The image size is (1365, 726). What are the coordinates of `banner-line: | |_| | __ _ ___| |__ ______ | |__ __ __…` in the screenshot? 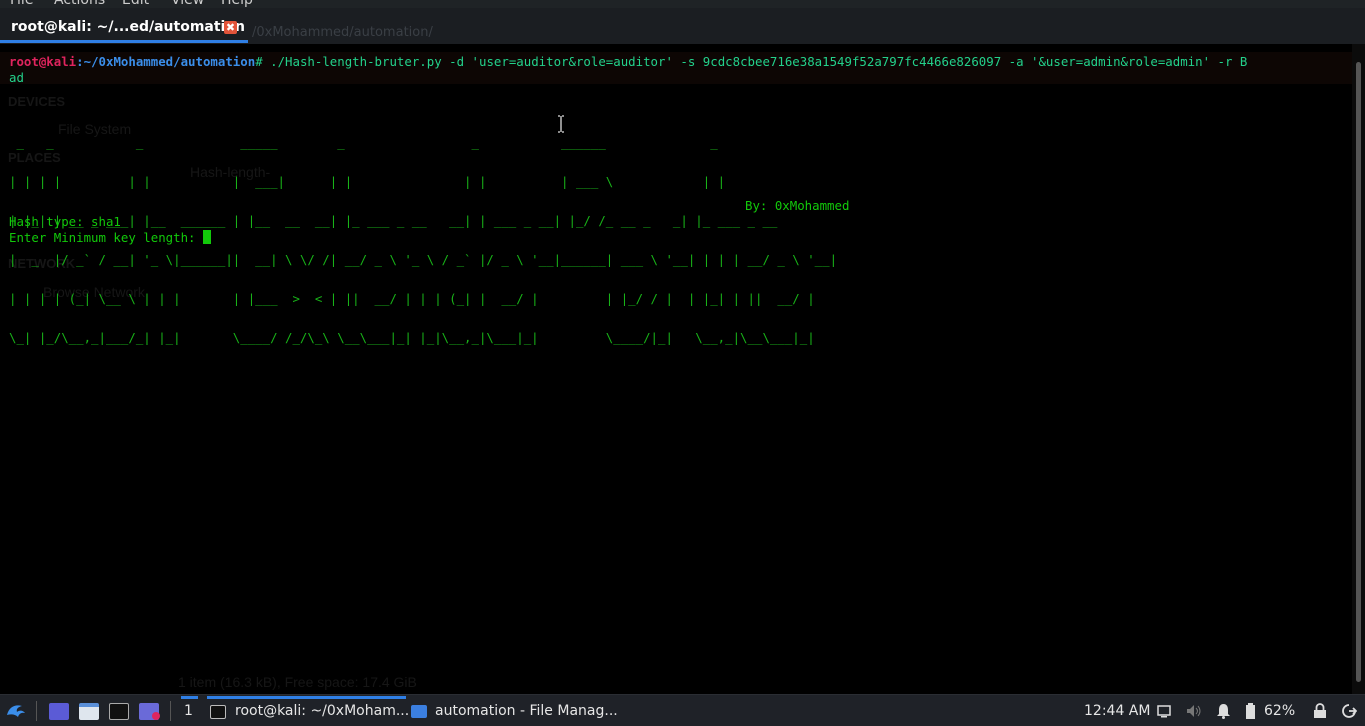 It's located at (393, 220).